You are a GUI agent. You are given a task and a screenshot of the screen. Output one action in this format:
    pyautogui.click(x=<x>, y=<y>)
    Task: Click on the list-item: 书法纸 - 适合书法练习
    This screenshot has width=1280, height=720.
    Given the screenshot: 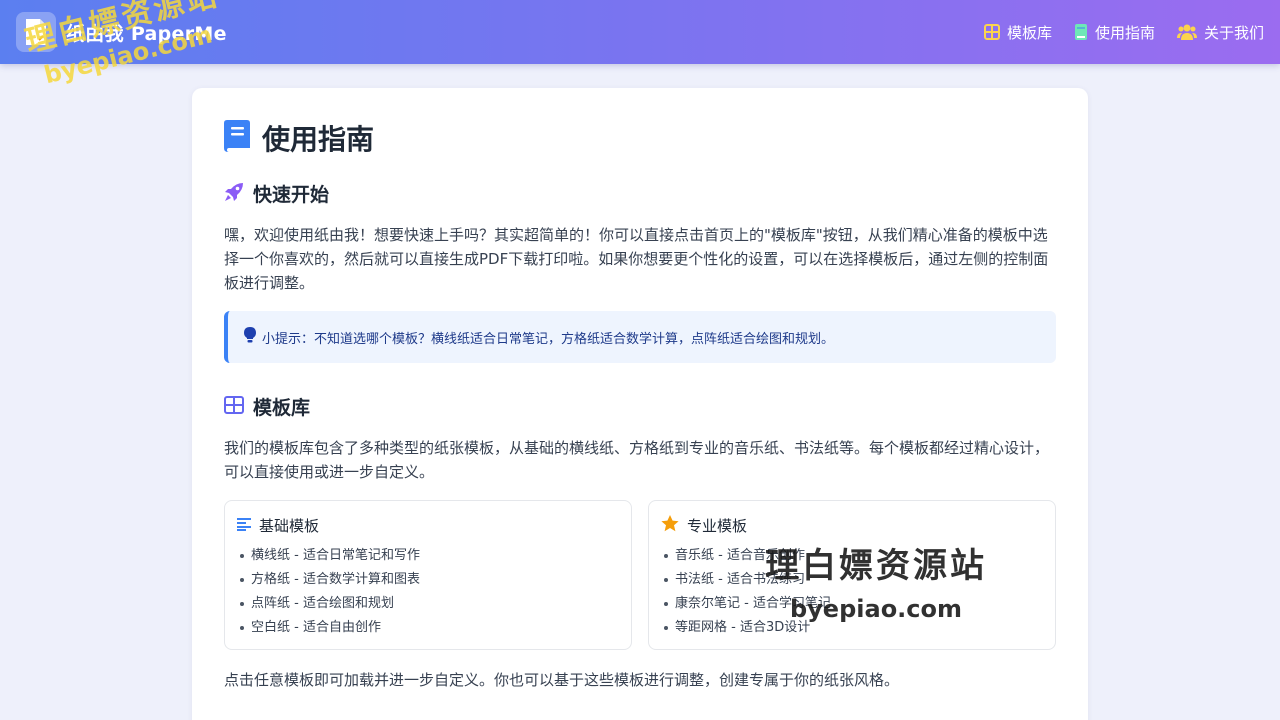 What is the action you would take?
    pyautogui.click(x=852, y=580)
    